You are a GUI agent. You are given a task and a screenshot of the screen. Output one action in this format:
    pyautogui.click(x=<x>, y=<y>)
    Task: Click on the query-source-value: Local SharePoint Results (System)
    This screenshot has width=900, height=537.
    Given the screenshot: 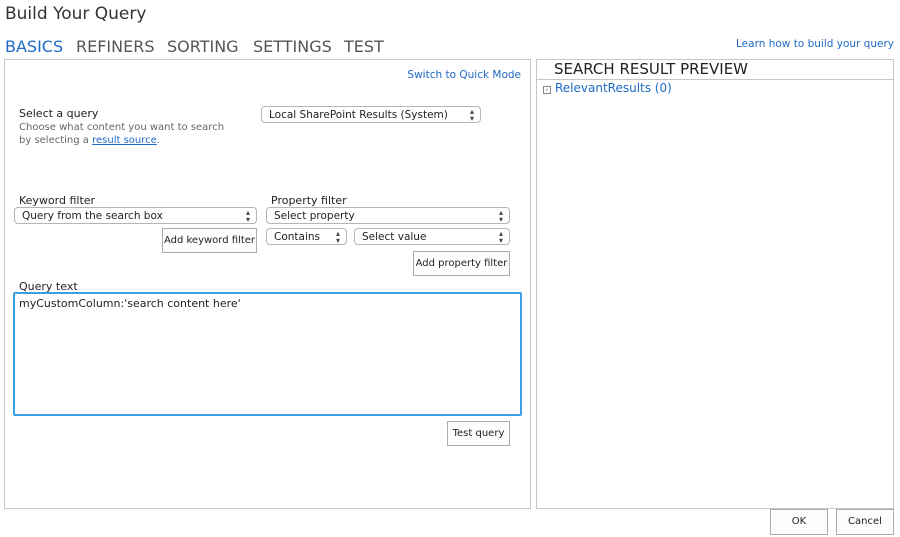 What is the action you would take?
    pyautogui.click(x=358, y=115)
    